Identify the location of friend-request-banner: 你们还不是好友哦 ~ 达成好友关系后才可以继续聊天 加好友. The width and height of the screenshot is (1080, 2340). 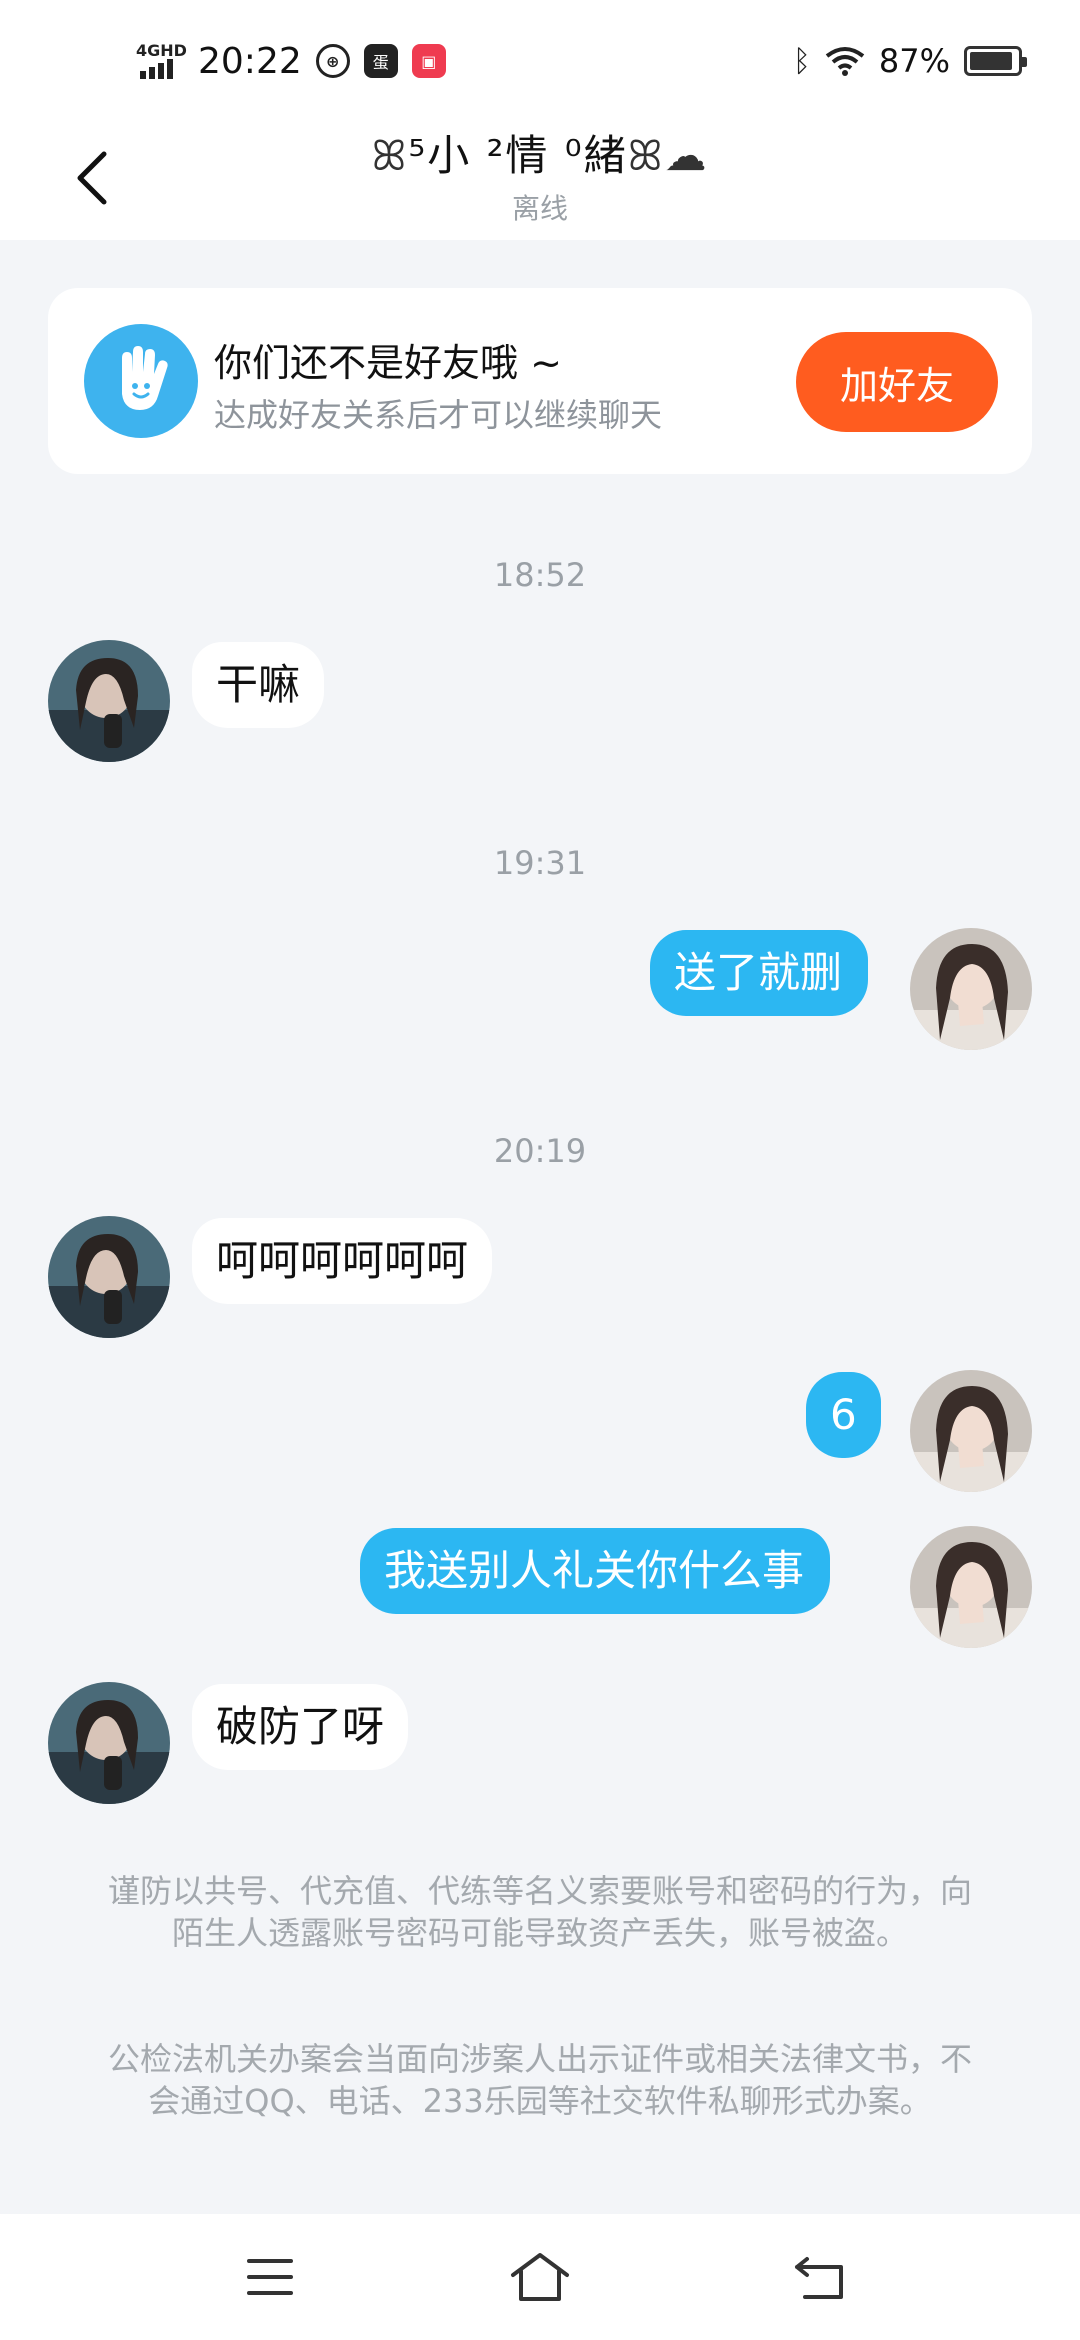
(540, 381).